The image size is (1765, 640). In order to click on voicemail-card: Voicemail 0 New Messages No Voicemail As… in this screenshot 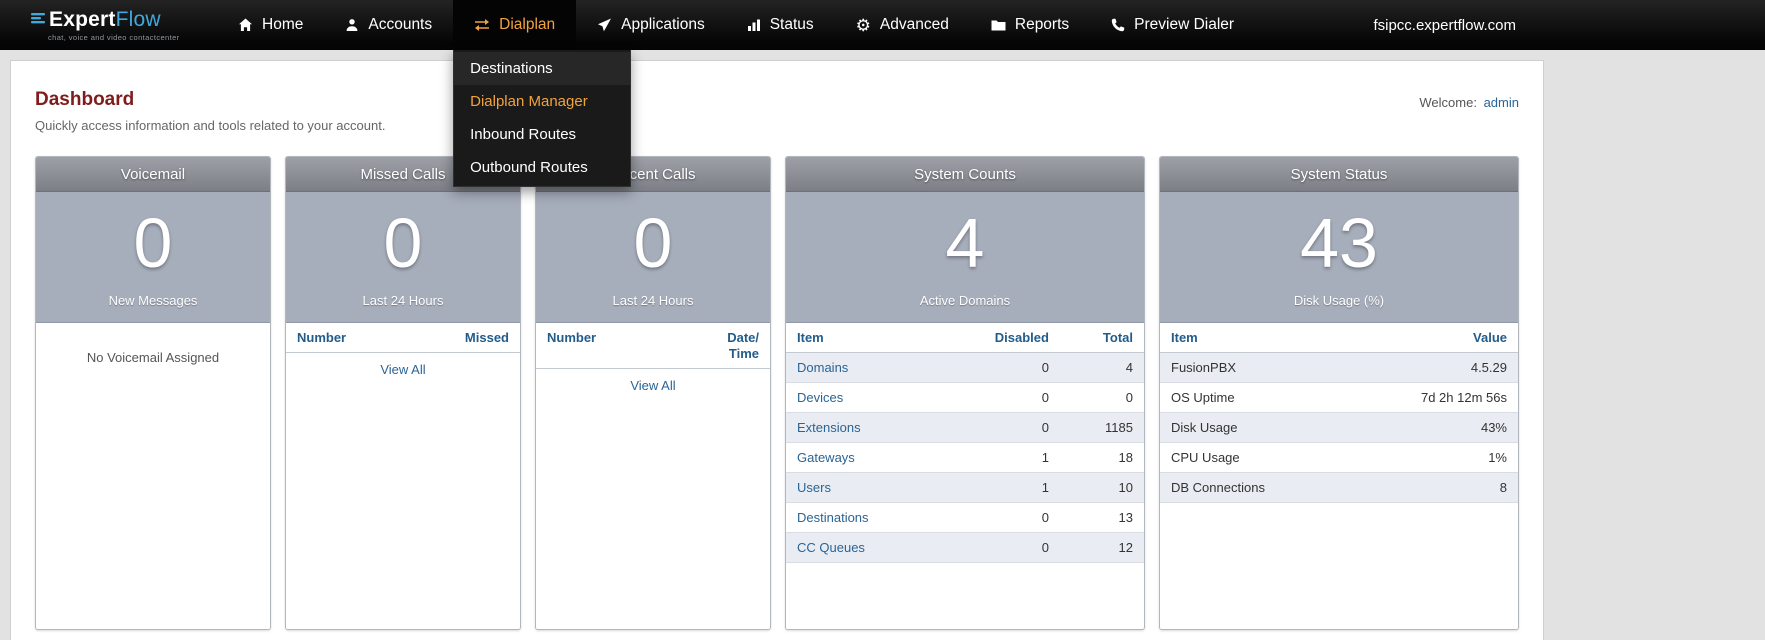, I will do `click(153, 393)`.